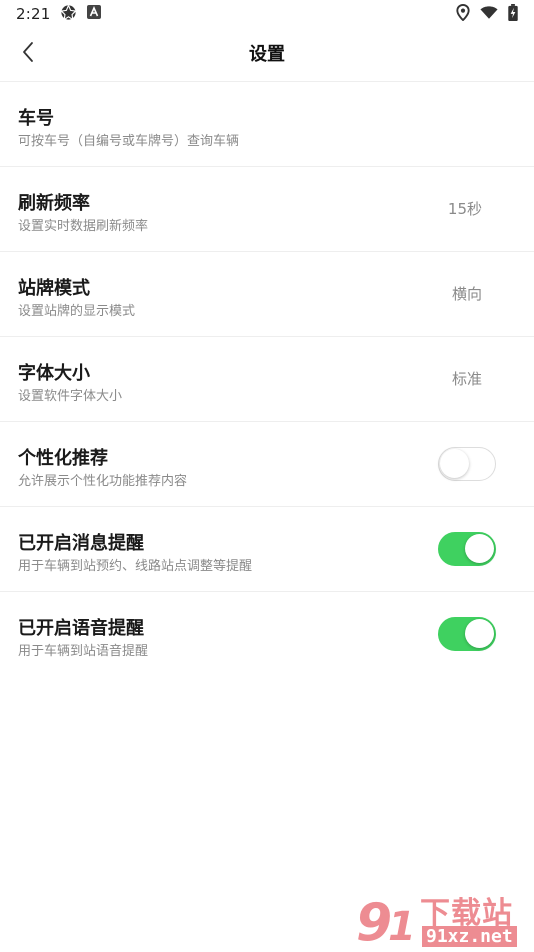 Image resolution: width=534 pixels, height=952 pixels. What do you see at coordinates (267, 634) in the screenshot?
I see `setting-row-voice-reminder: 已开启语音提醒 用于车辆到站语音提醒` at bounding box center [267, 634].